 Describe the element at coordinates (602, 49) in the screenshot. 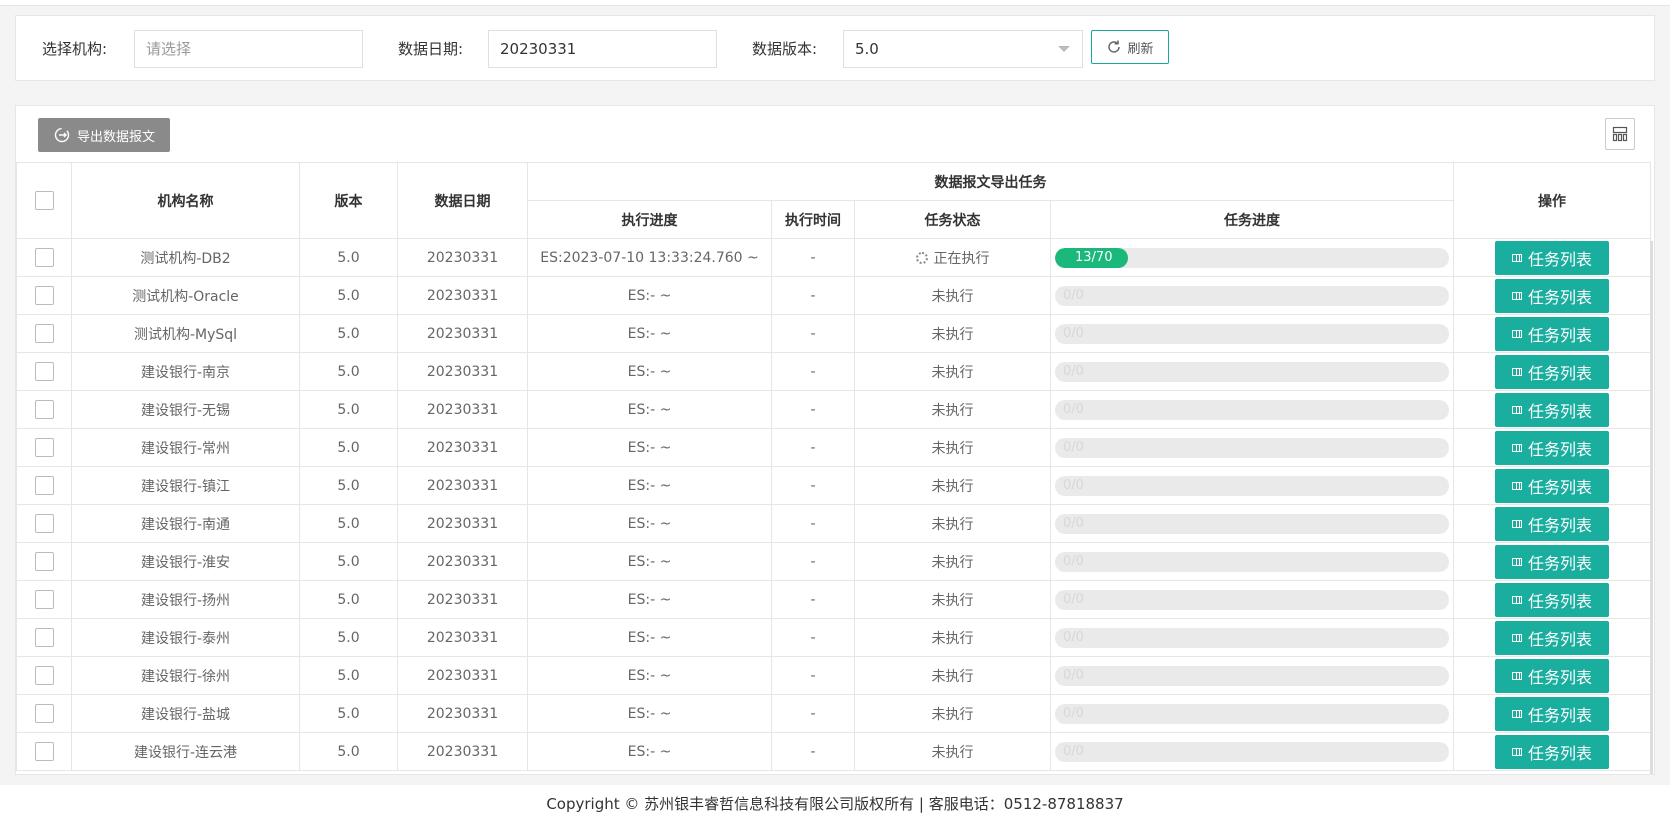

I see `date-input: 20230331` at that location.